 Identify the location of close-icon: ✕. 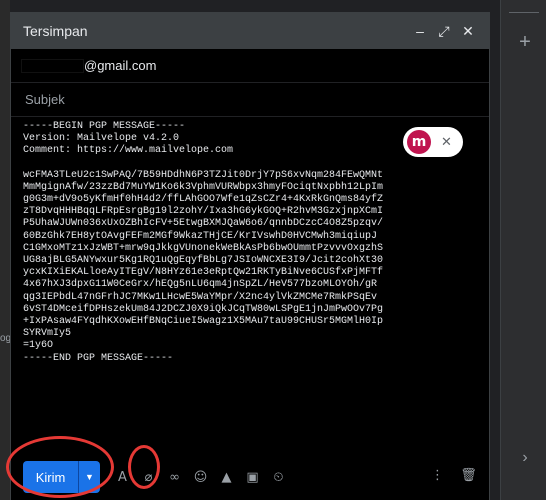
(468, 31).